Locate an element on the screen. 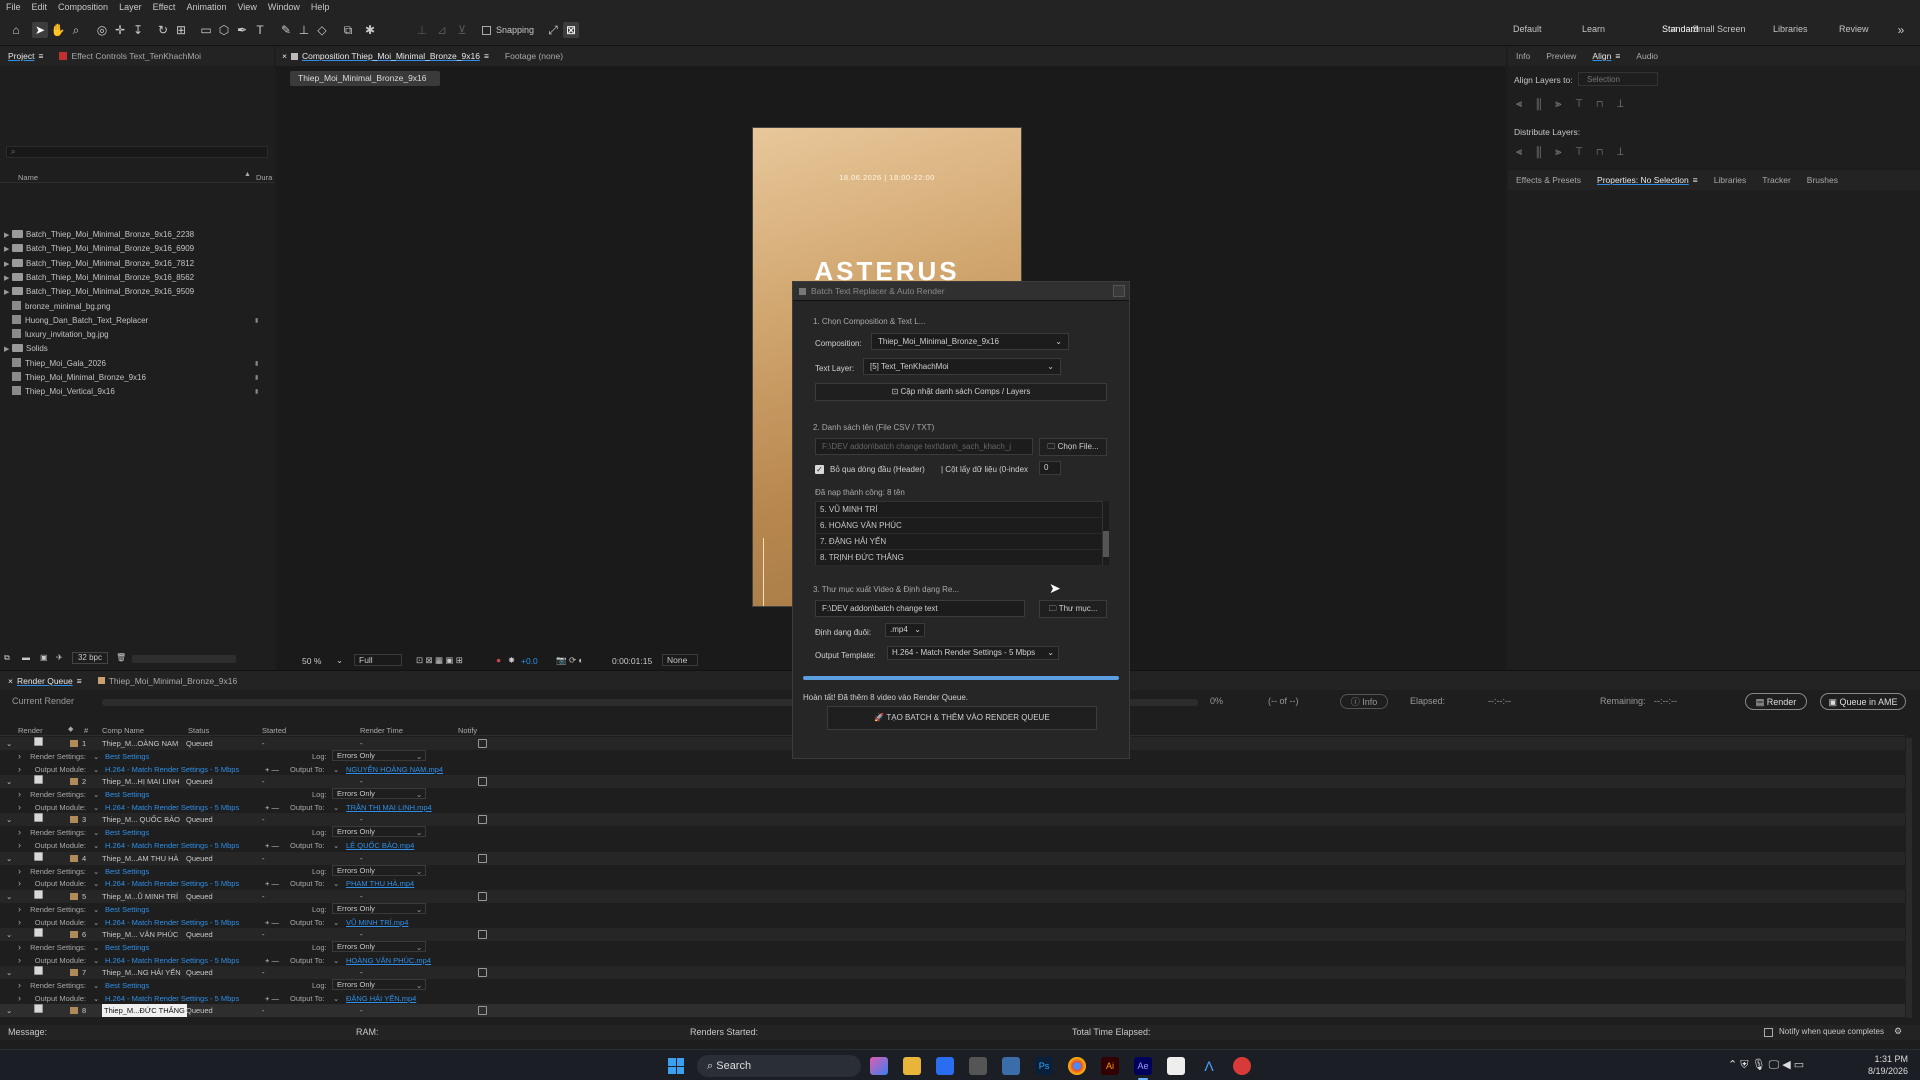  rq-scrollbar is located at coordinates (1909, 878).